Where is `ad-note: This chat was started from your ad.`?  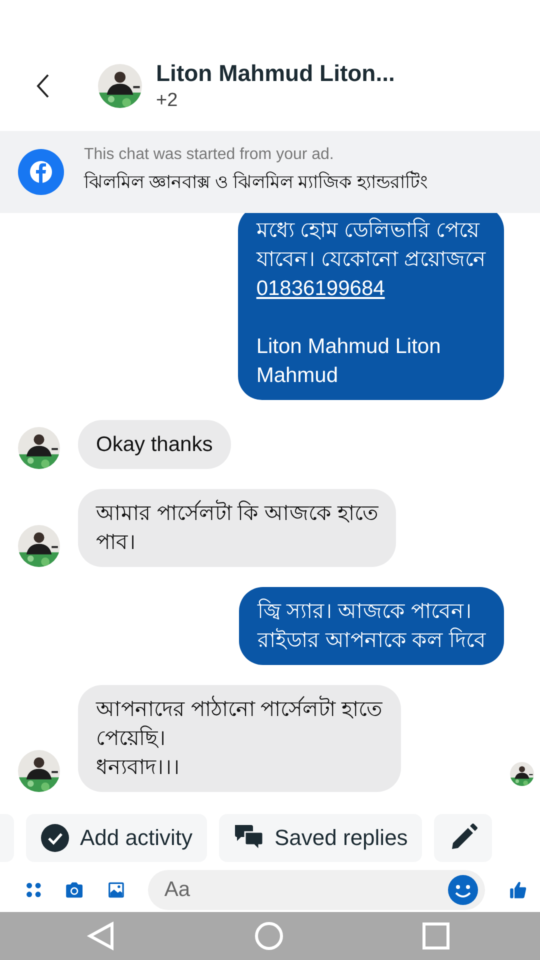
ad-note: This chat was started from your ad. is located at coordinates (209, 155).